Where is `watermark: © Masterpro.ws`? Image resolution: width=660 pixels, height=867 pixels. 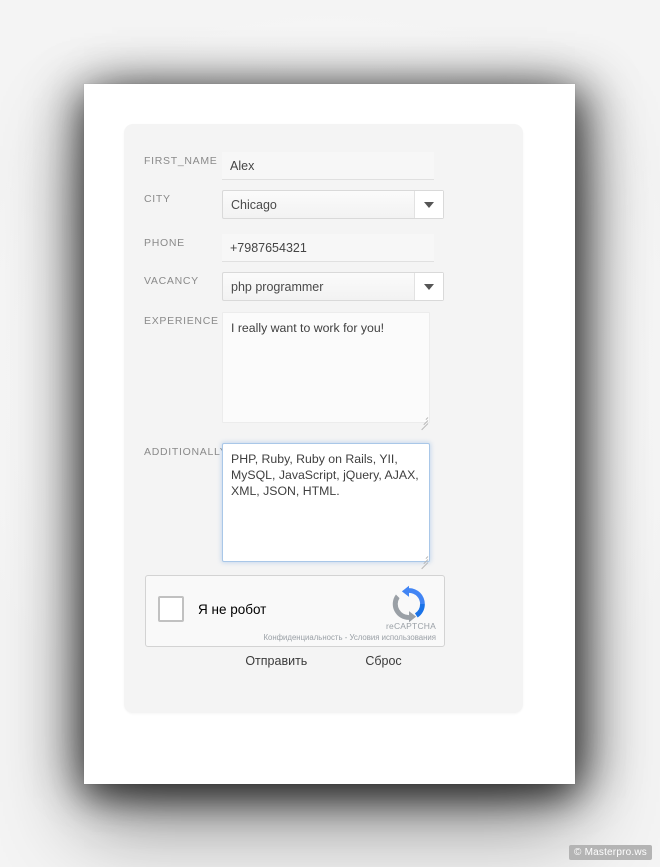 watermark: © Masterpro.ws is located at coordinates (610, 852).